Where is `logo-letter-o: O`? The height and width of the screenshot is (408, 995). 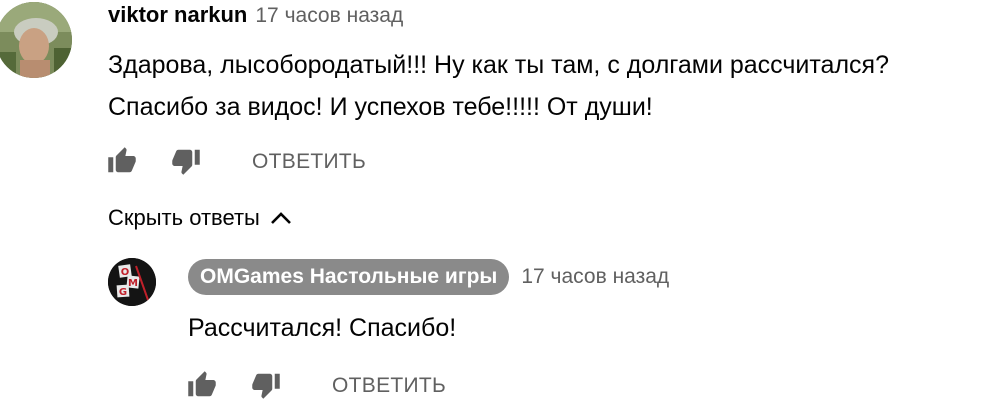
logo-letter-o: O is located at coordinates (125, 272).